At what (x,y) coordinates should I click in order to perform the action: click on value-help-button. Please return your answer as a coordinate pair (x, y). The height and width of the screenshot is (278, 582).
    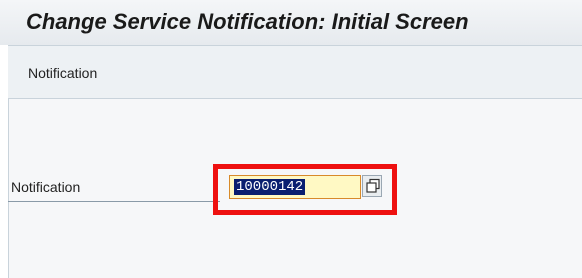
    Looking at the image, I should click on (372, 186).